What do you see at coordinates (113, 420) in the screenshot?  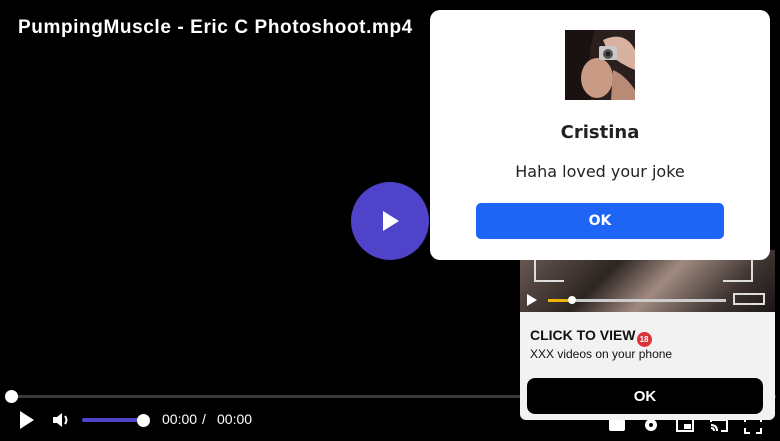 I see `volume-slider` at bounding box center [113, 420].